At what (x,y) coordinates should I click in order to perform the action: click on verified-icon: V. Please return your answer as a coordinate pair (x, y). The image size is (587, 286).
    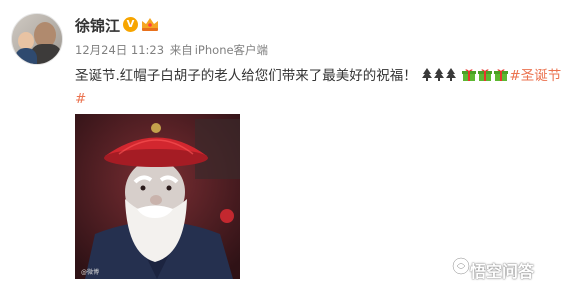
    Looking at the image, I should click on (130, 24).